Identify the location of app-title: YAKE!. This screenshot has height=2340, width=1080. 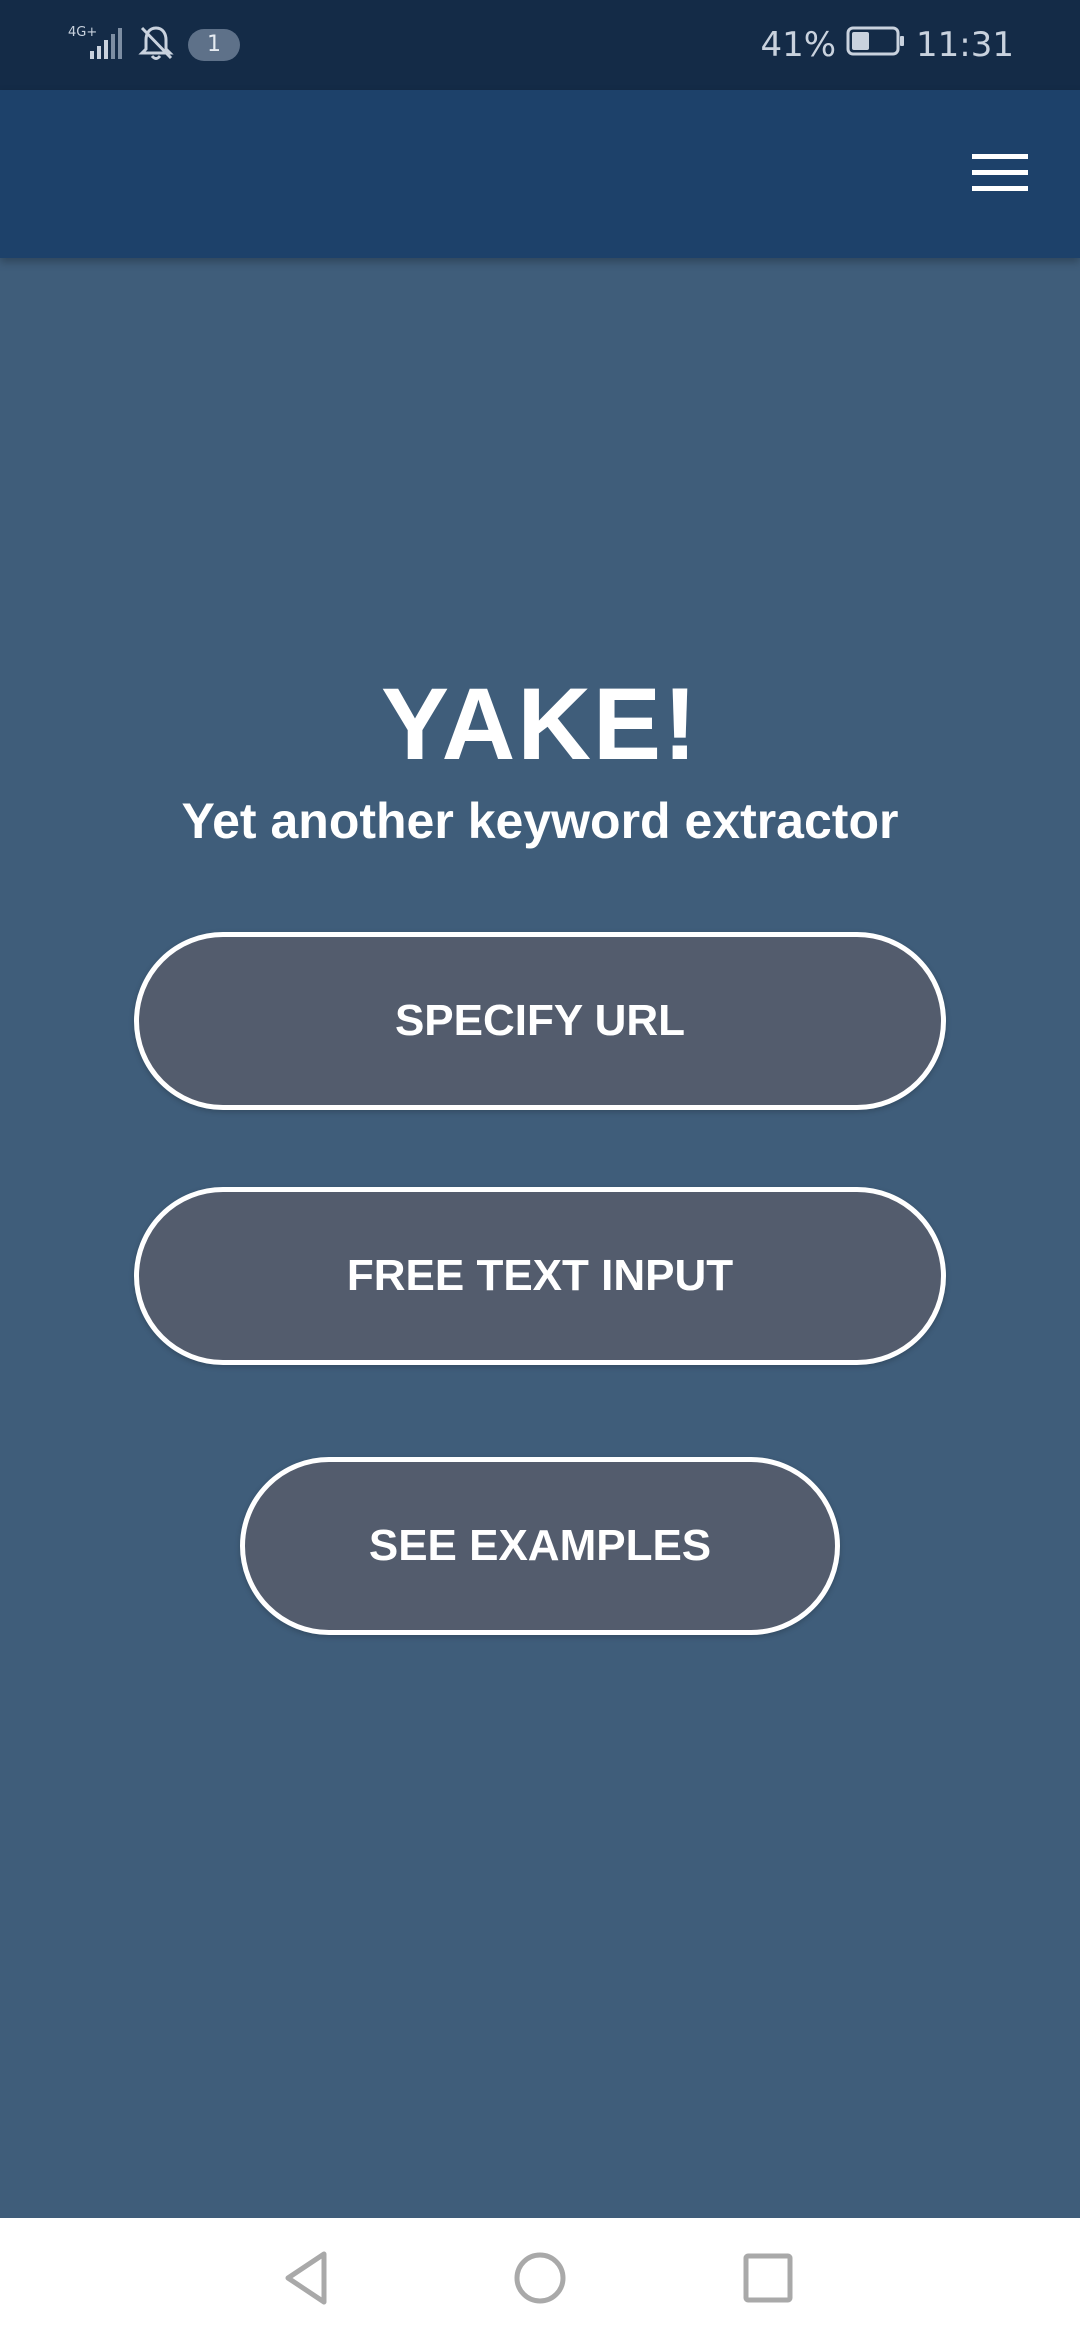
(540, 724).